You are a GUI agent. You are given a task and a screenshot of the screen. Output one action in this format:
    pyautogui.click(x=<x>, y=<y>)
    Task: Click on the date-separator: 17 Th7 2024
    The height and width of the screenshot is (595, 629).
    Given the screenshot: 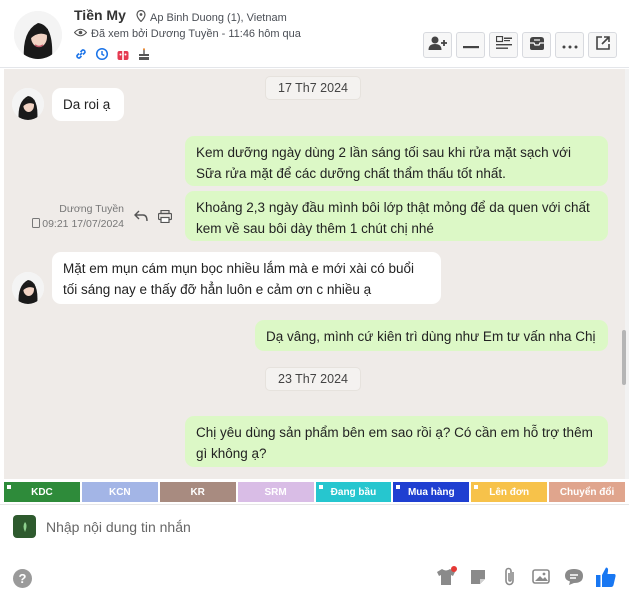 What is the action you would take?
    pyautogui.click(x=313, y=88)
    